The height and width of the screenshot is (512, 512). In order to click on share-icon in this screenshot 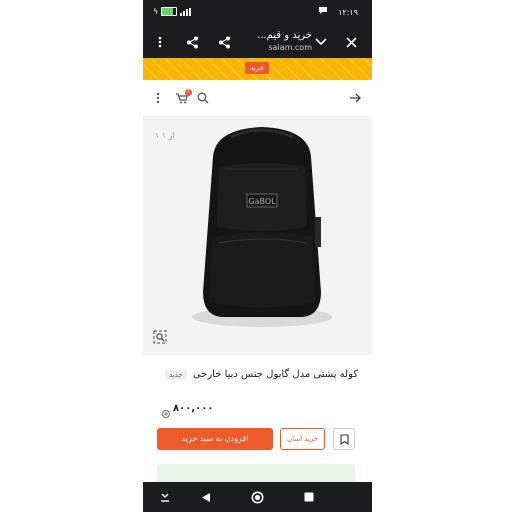, I will do `click(192, 42)`.